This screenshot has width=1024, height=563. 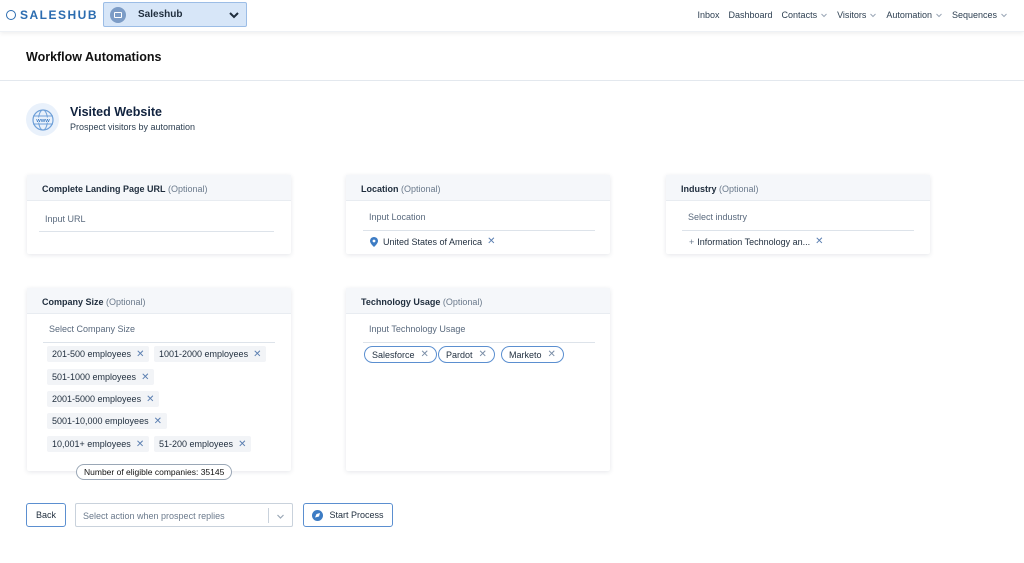 I want to click on logo-circle-icon, so click(x=11, y=15).